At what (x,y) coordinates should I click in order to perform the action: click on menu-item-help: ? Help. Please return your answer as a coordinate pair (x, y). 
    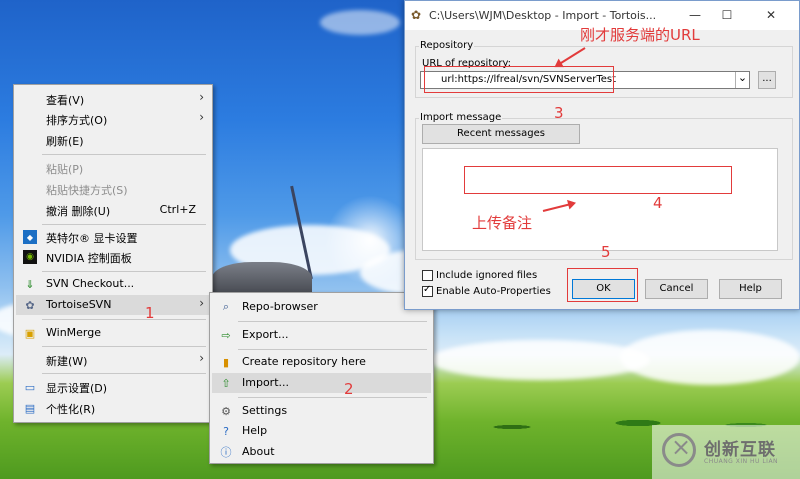
    Looking at the image, I should click on (321, 431).